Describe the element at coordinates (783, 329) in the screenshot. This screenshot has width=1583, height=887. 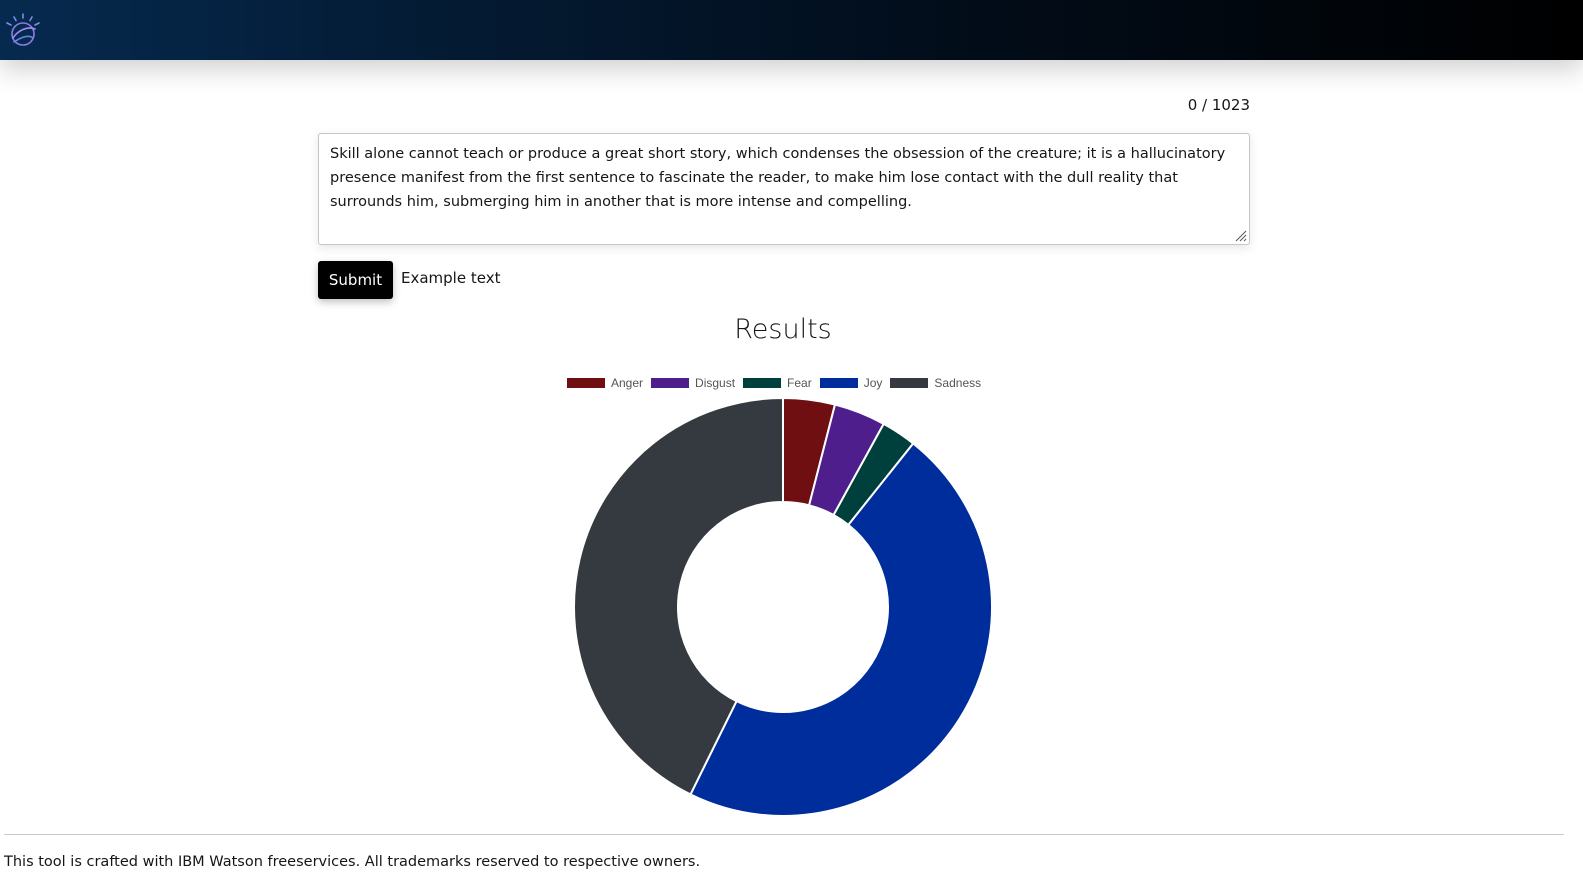
I see `results-title: Results` at that location.